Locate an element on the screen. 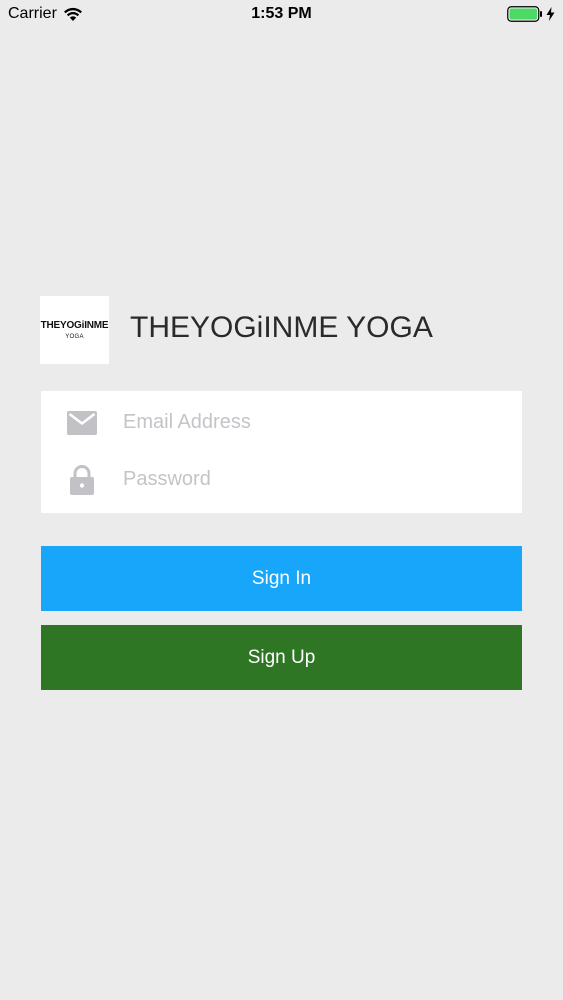 The height and width of the screenshot is (1000, 563). battery-indicator is located at coordinates (531, 14).